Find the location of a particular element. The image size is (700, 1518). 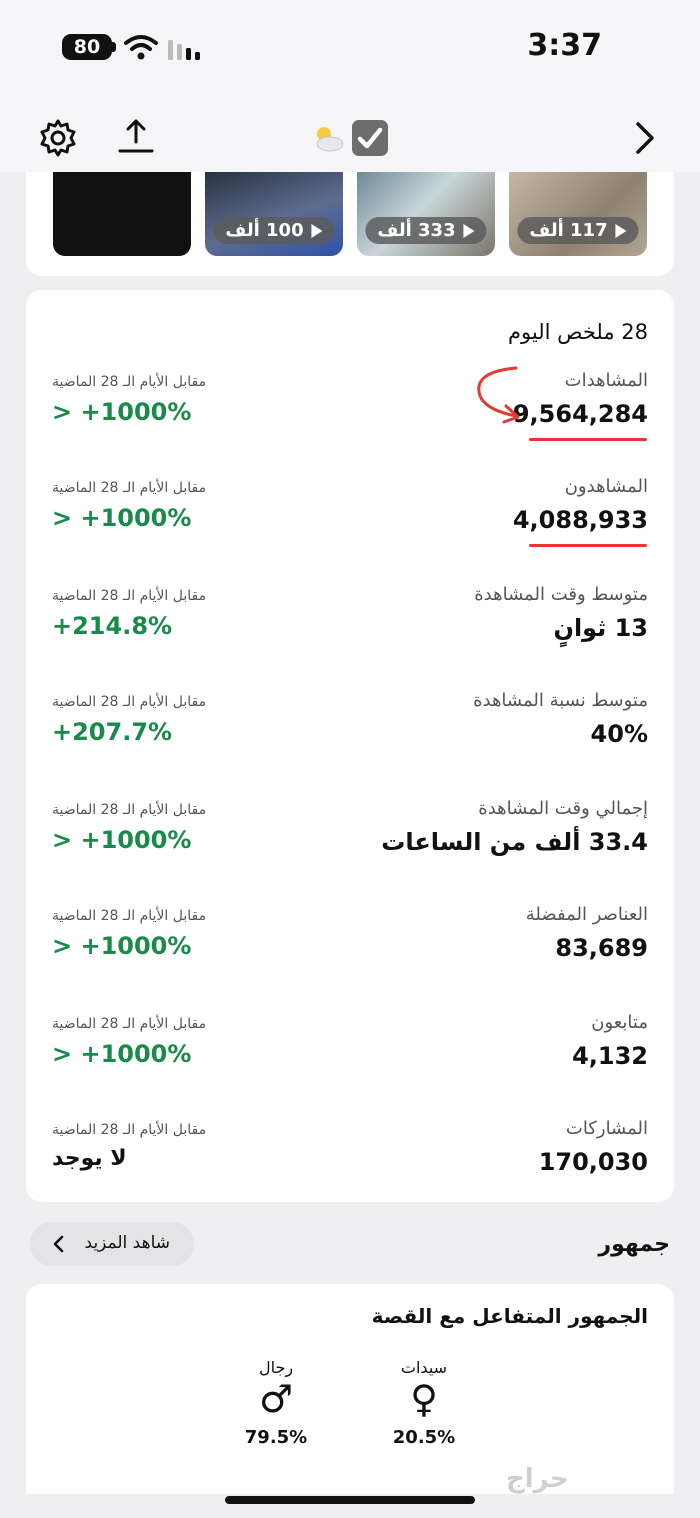

gender-label: سيدات is located at coordinates (424, 1367).